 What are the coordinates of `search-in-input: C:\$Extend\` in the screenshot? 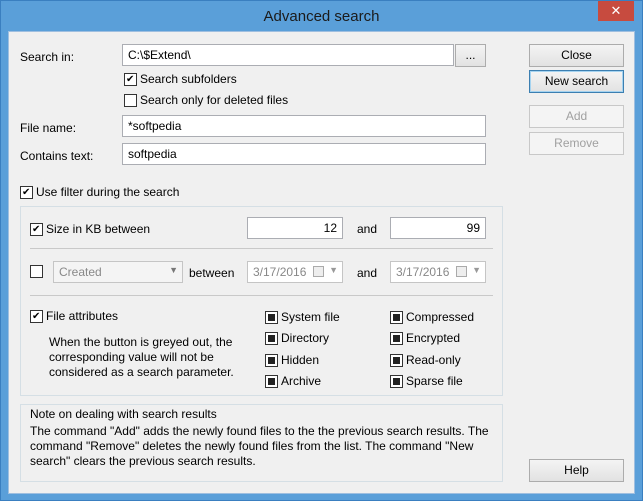 It's located at (288, 55).